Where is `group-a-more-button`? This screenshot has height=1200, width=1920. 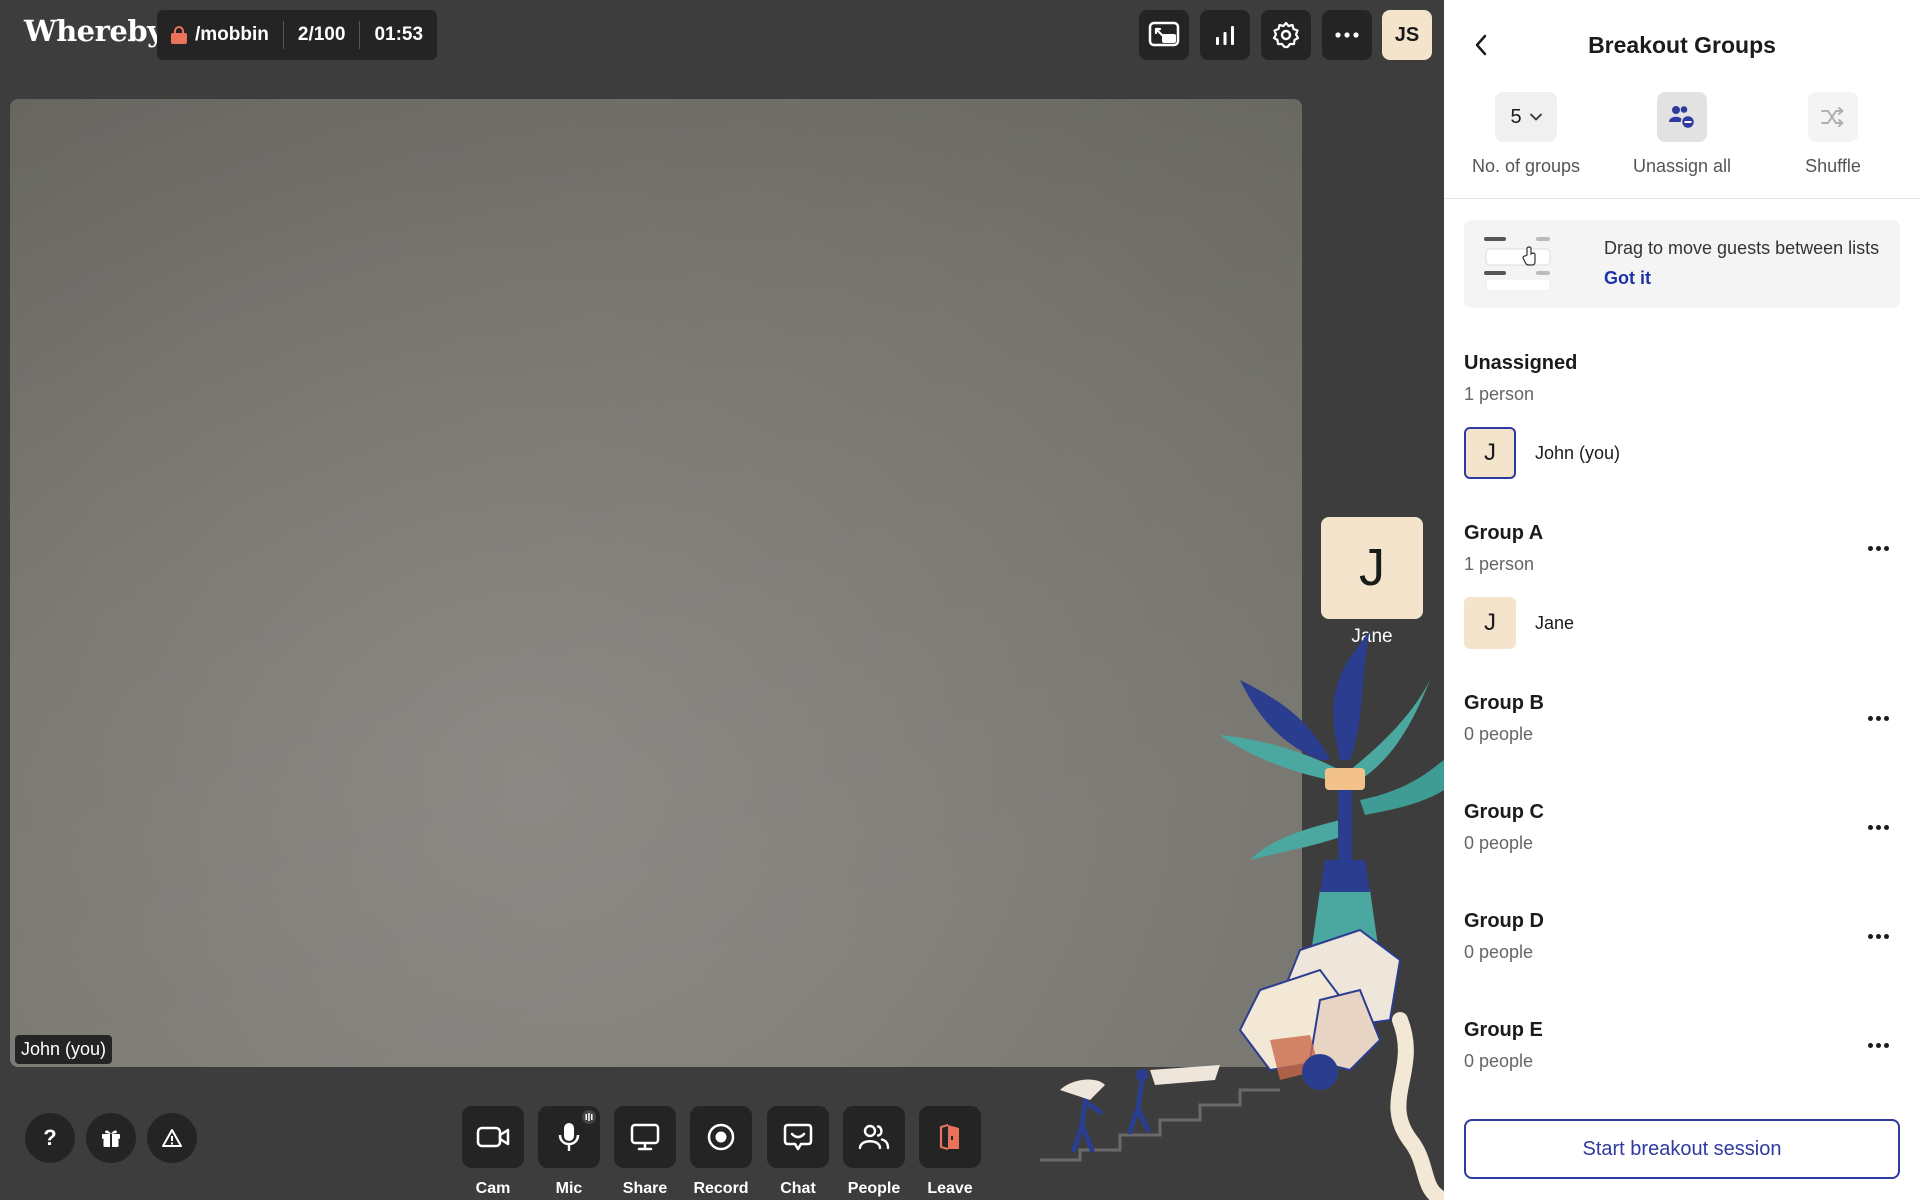 group-a-more-button is located at coordinates (1878, 548).